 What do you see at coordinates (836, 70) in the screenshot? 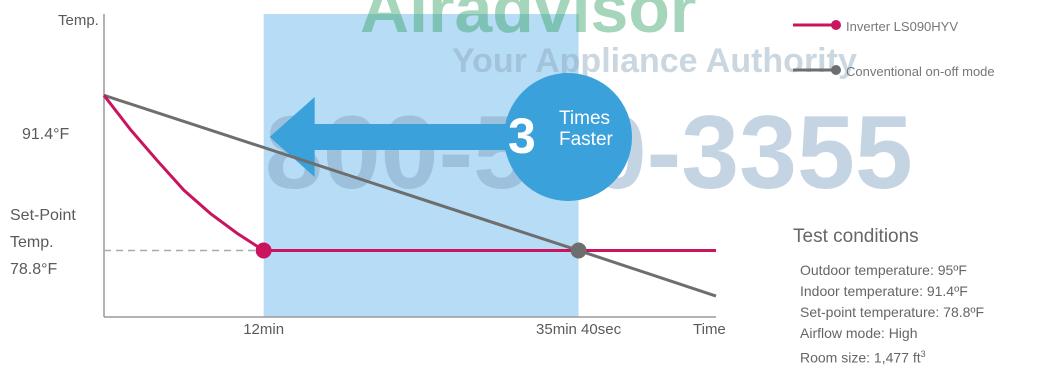
I see `legend-marker-conventional` at bounding box center [836, 70].